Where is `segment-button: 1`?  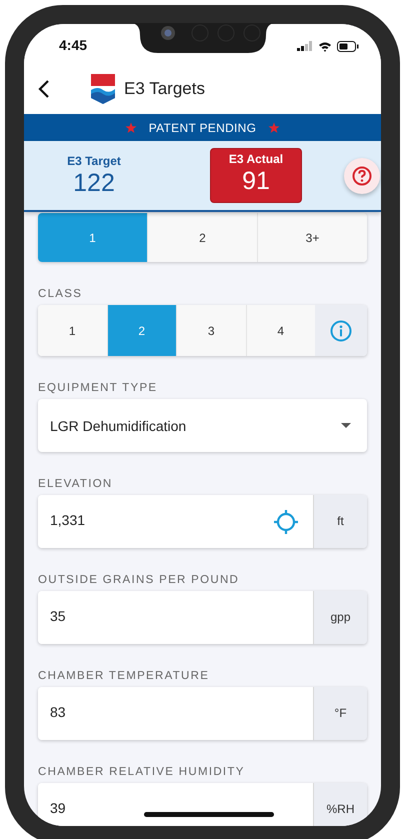
segment-button: 1 is located at coordinates (72, 330).